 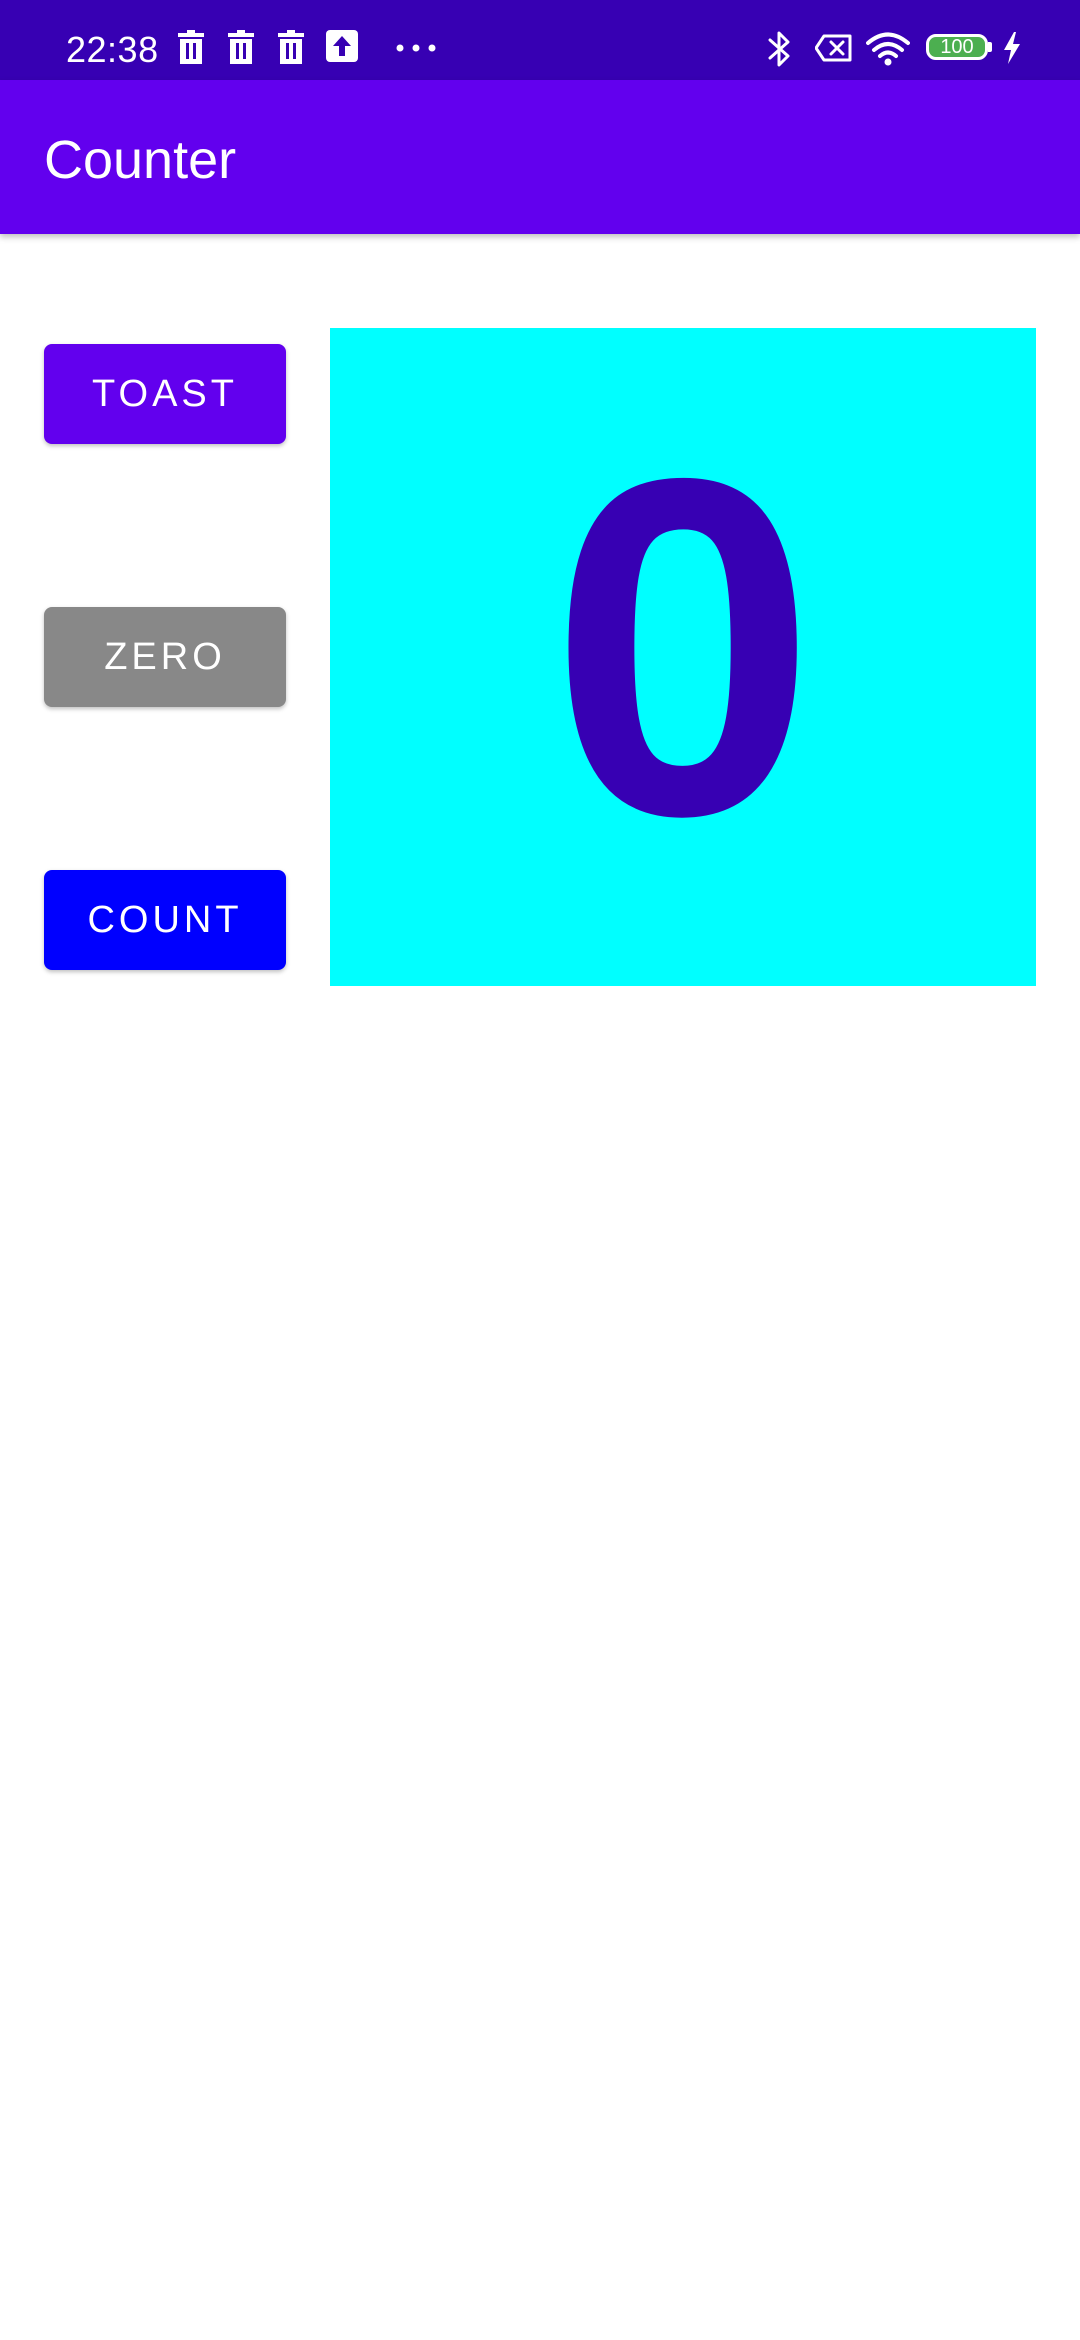 I want to click on battery-tip, so click(x=990, y=47).